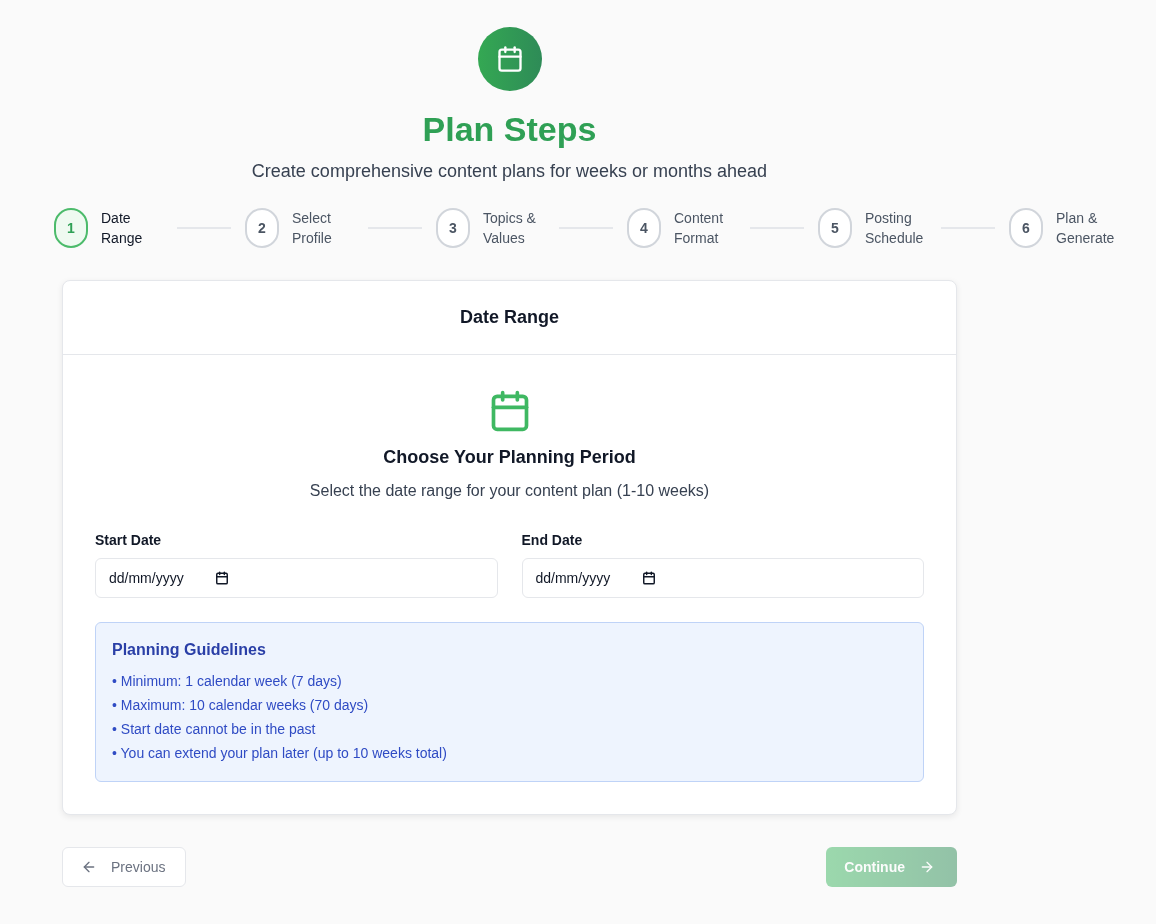 Image resolution: width=1156 pixels, height=924 pixels. Describe the element at coordinates (895, 228) in the screenshot. I see `step-label: Posting Schedule` at that location.